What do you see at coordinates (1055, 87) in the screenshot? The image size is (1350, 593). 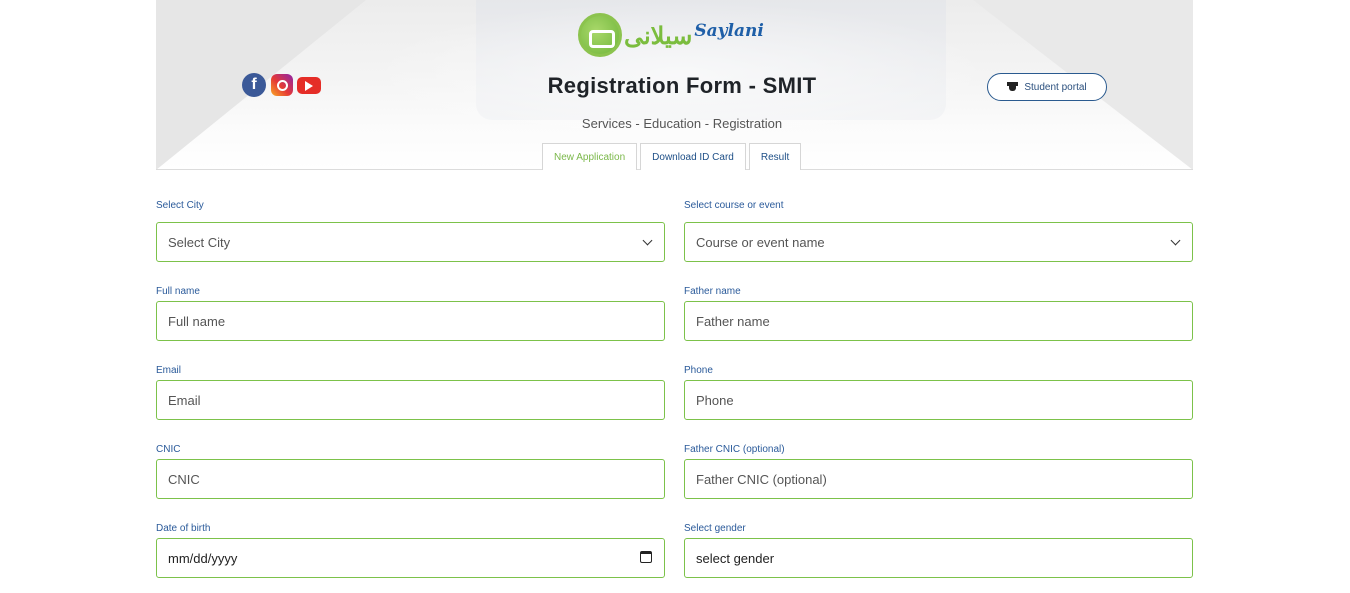 I see `student-portal-label: Student portal` at bounding box center [1055, 87].